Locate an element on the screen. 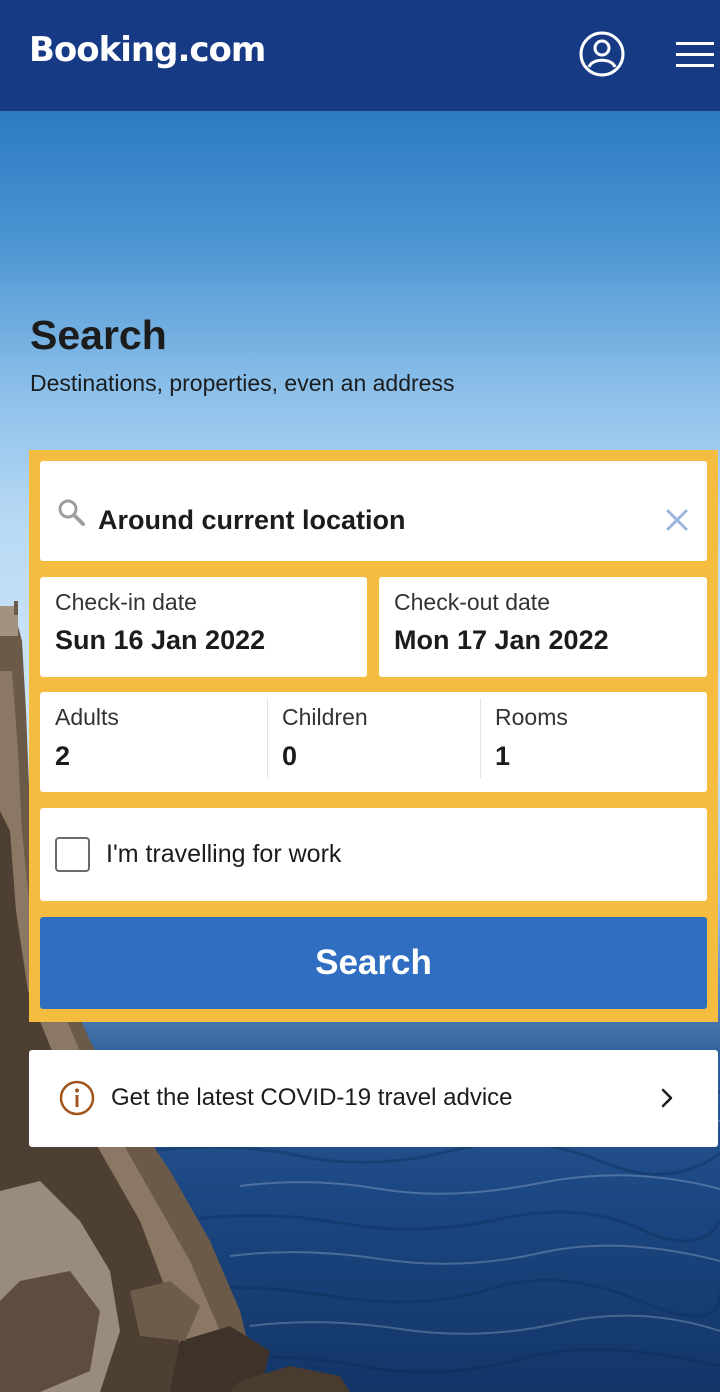 The width and height of the screenshot is (720, 1392). adults-field: Adults 2 is located at coordinates (153, 742).